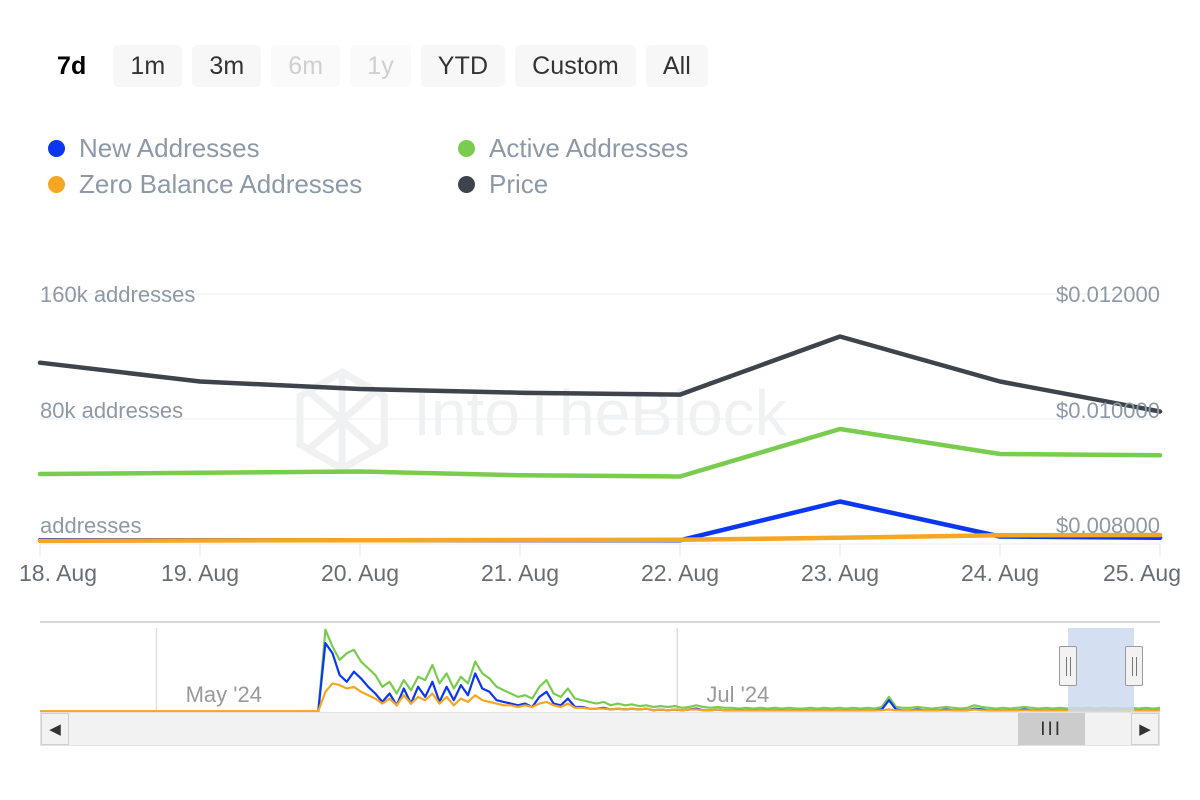 Image resolution: width=1200 pixels, height=800 pixels. Describe the element at coordinates (589, 148) in the screenshot. I see `legend-label: Active Addresses` at that location.